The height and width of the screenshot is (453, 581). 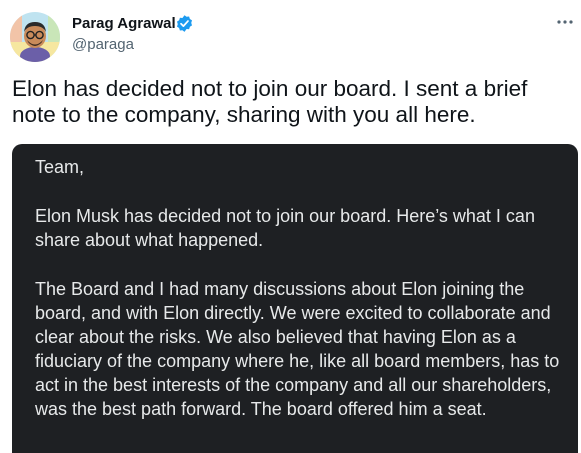 I want to click on avatar-image, so click(x=35, y=37).